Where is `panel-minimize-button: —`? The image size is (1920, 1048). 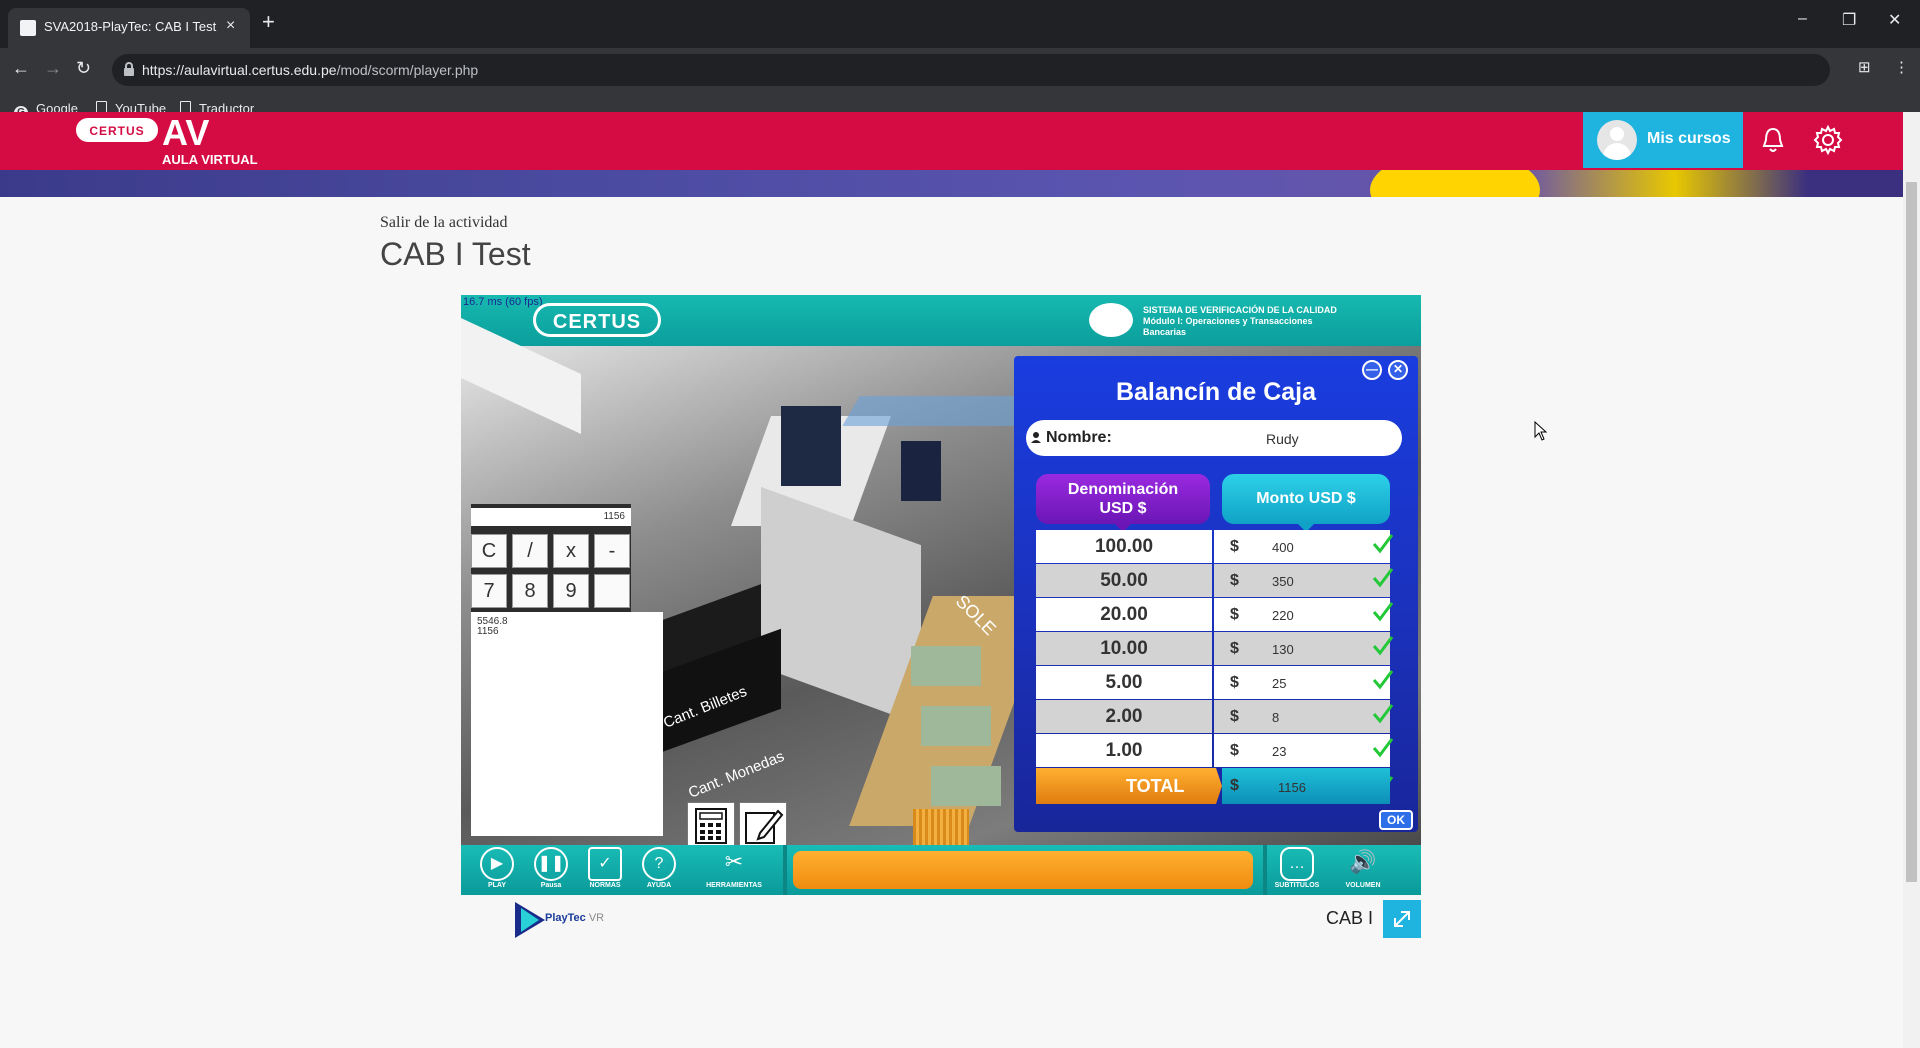
panel-minimize-button: — is located at coordinates (1372, 370).